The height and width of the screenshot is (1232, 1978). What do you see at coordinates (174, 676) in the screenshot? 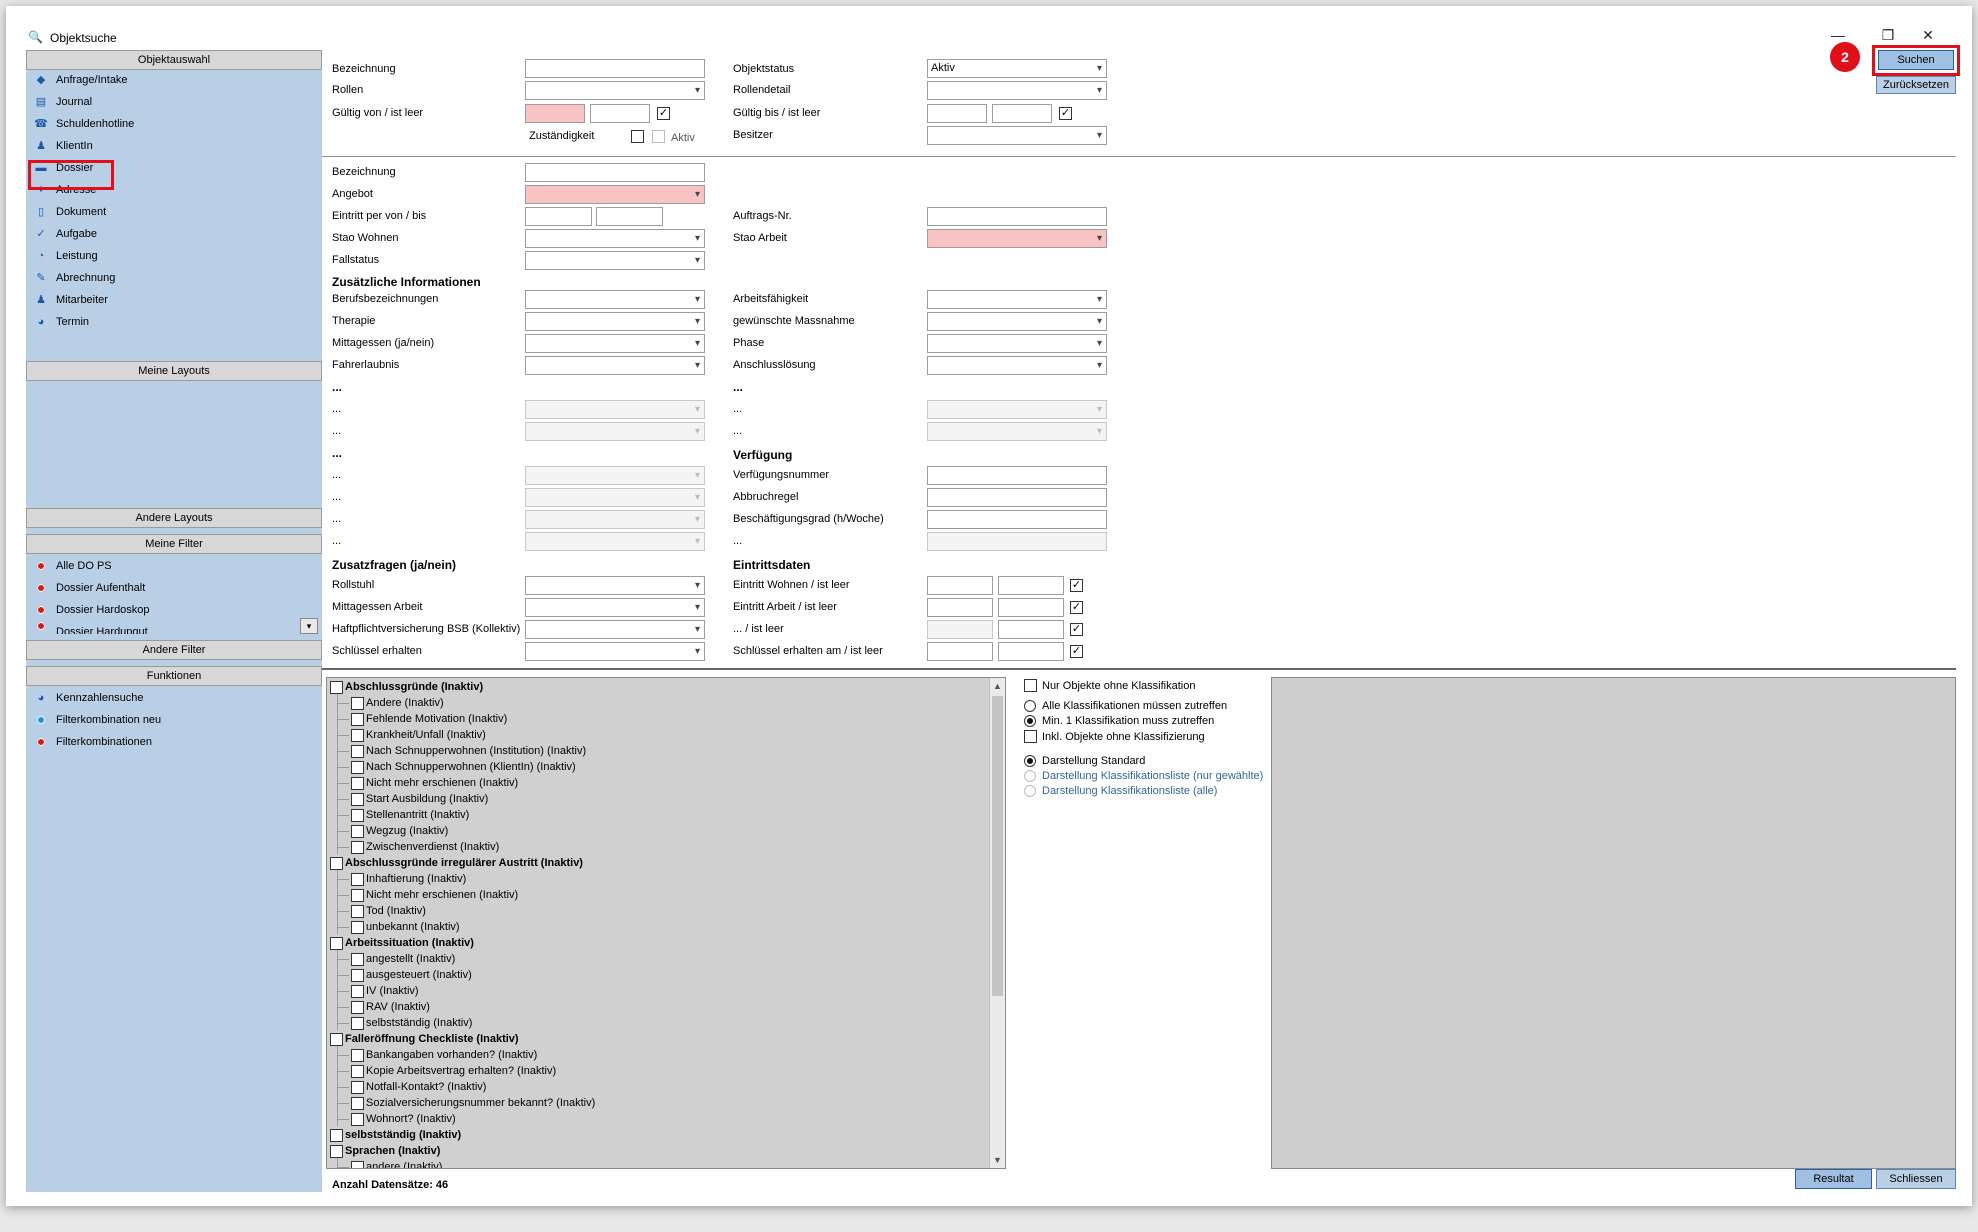
I see `funktionen-header: Funktionen` at bounding box center [174, 676].